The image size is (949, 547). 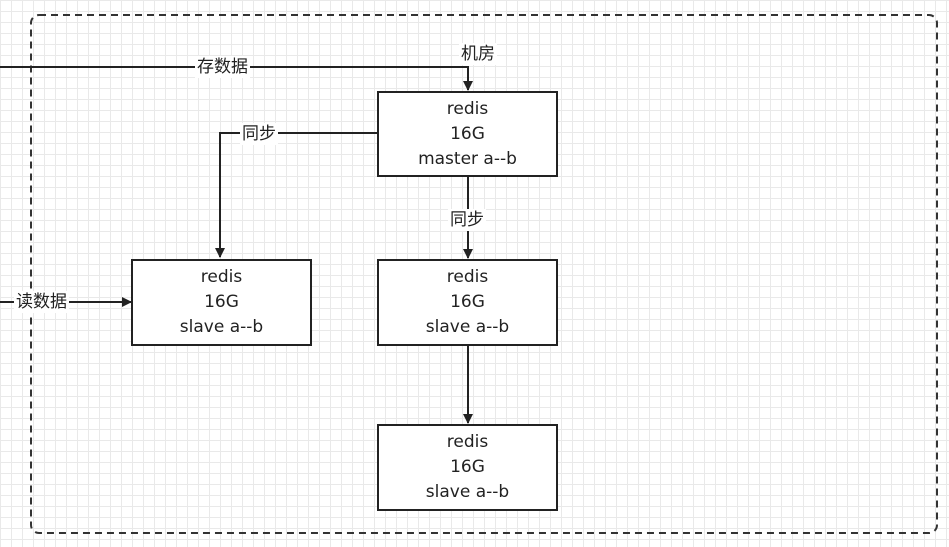 What do you see at coordinates (297, 195) in the screenshot?
I see `sync-left-arrow` at bounding box center [297, 195].